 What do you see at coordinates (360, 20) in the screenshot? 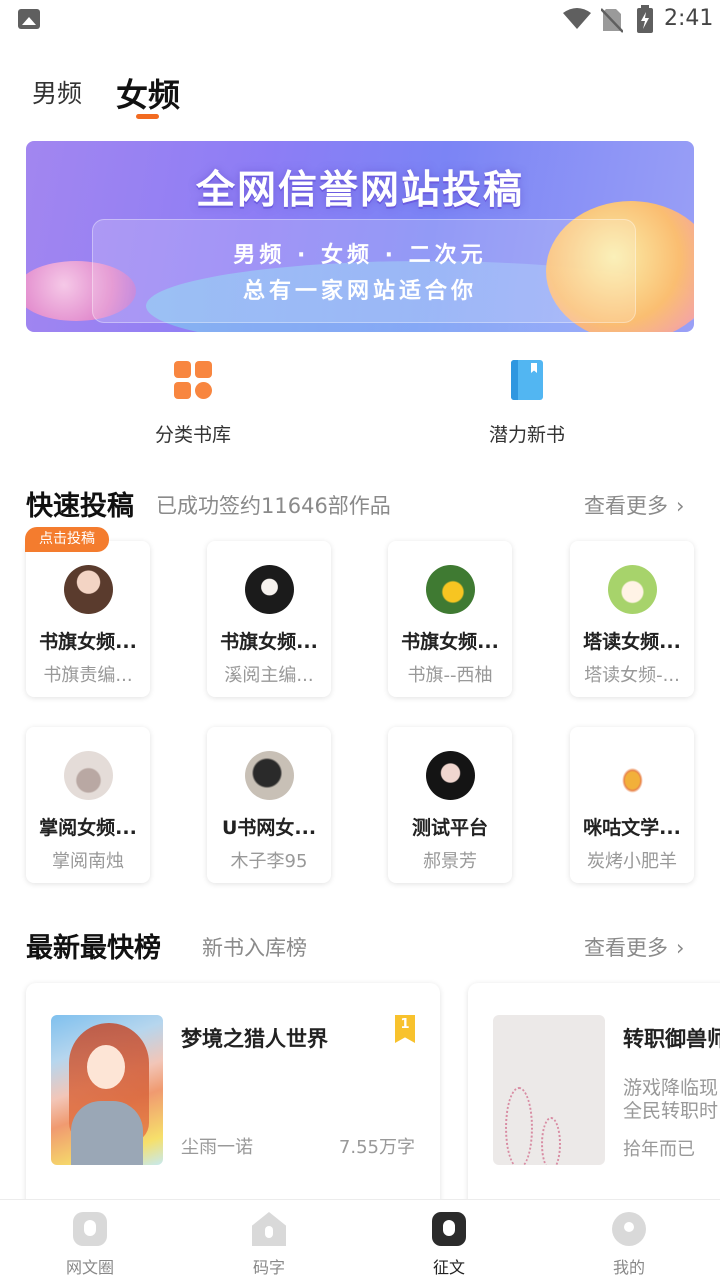
I see `status-bar: 2:41` at bounding box center [360, 20].